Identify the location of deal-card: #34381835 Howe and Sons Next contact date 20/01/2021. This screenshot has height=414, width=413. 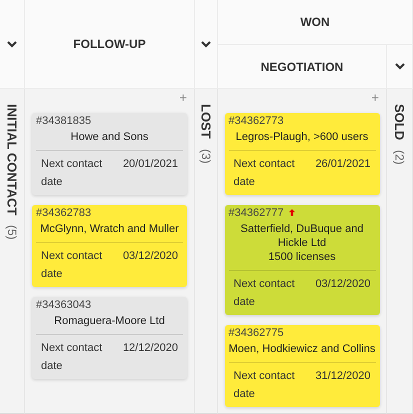
(109, 154).